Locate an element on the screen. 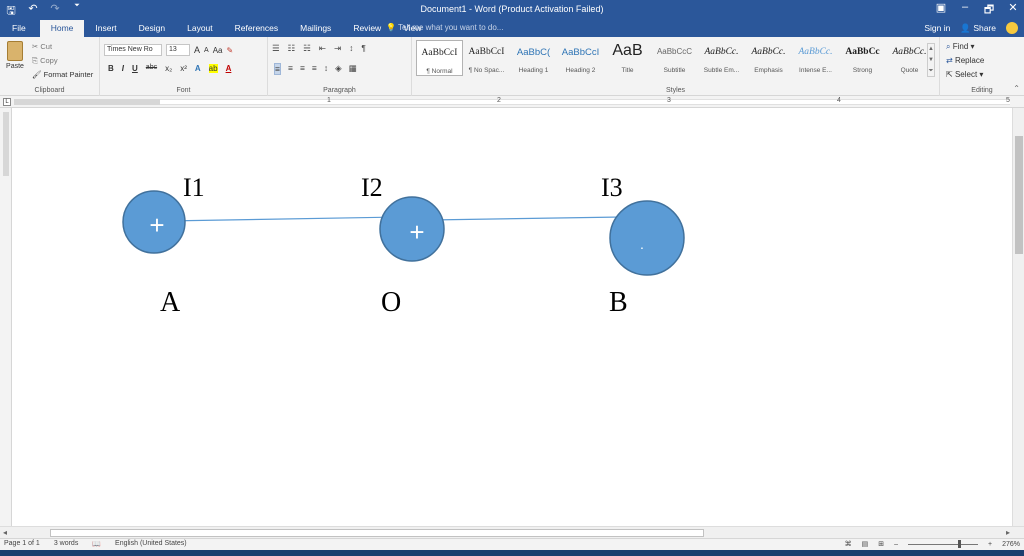 The image size is (1024, 556). collapse-ribbon-icon: ⌃ is located at coordinates (1016, 88).